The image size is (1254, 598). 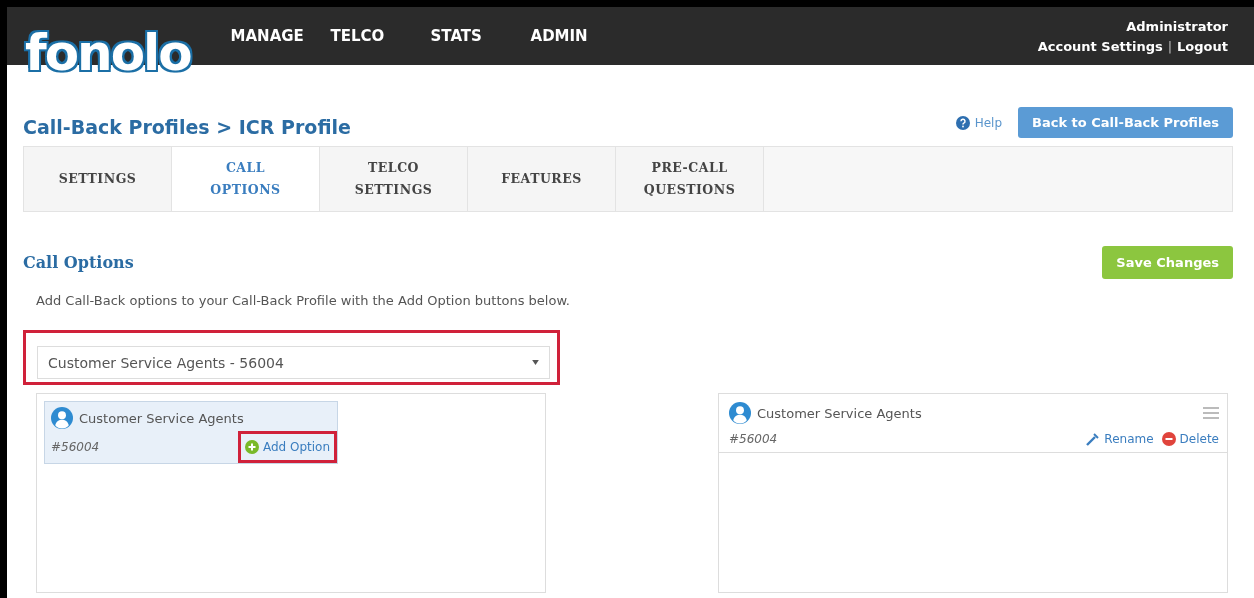 What do you see at coordinates (187, 126) in the screenshot?
I see `page-title: Call-Back Profiles > ICR Profile` at bounding box center [187, 126].